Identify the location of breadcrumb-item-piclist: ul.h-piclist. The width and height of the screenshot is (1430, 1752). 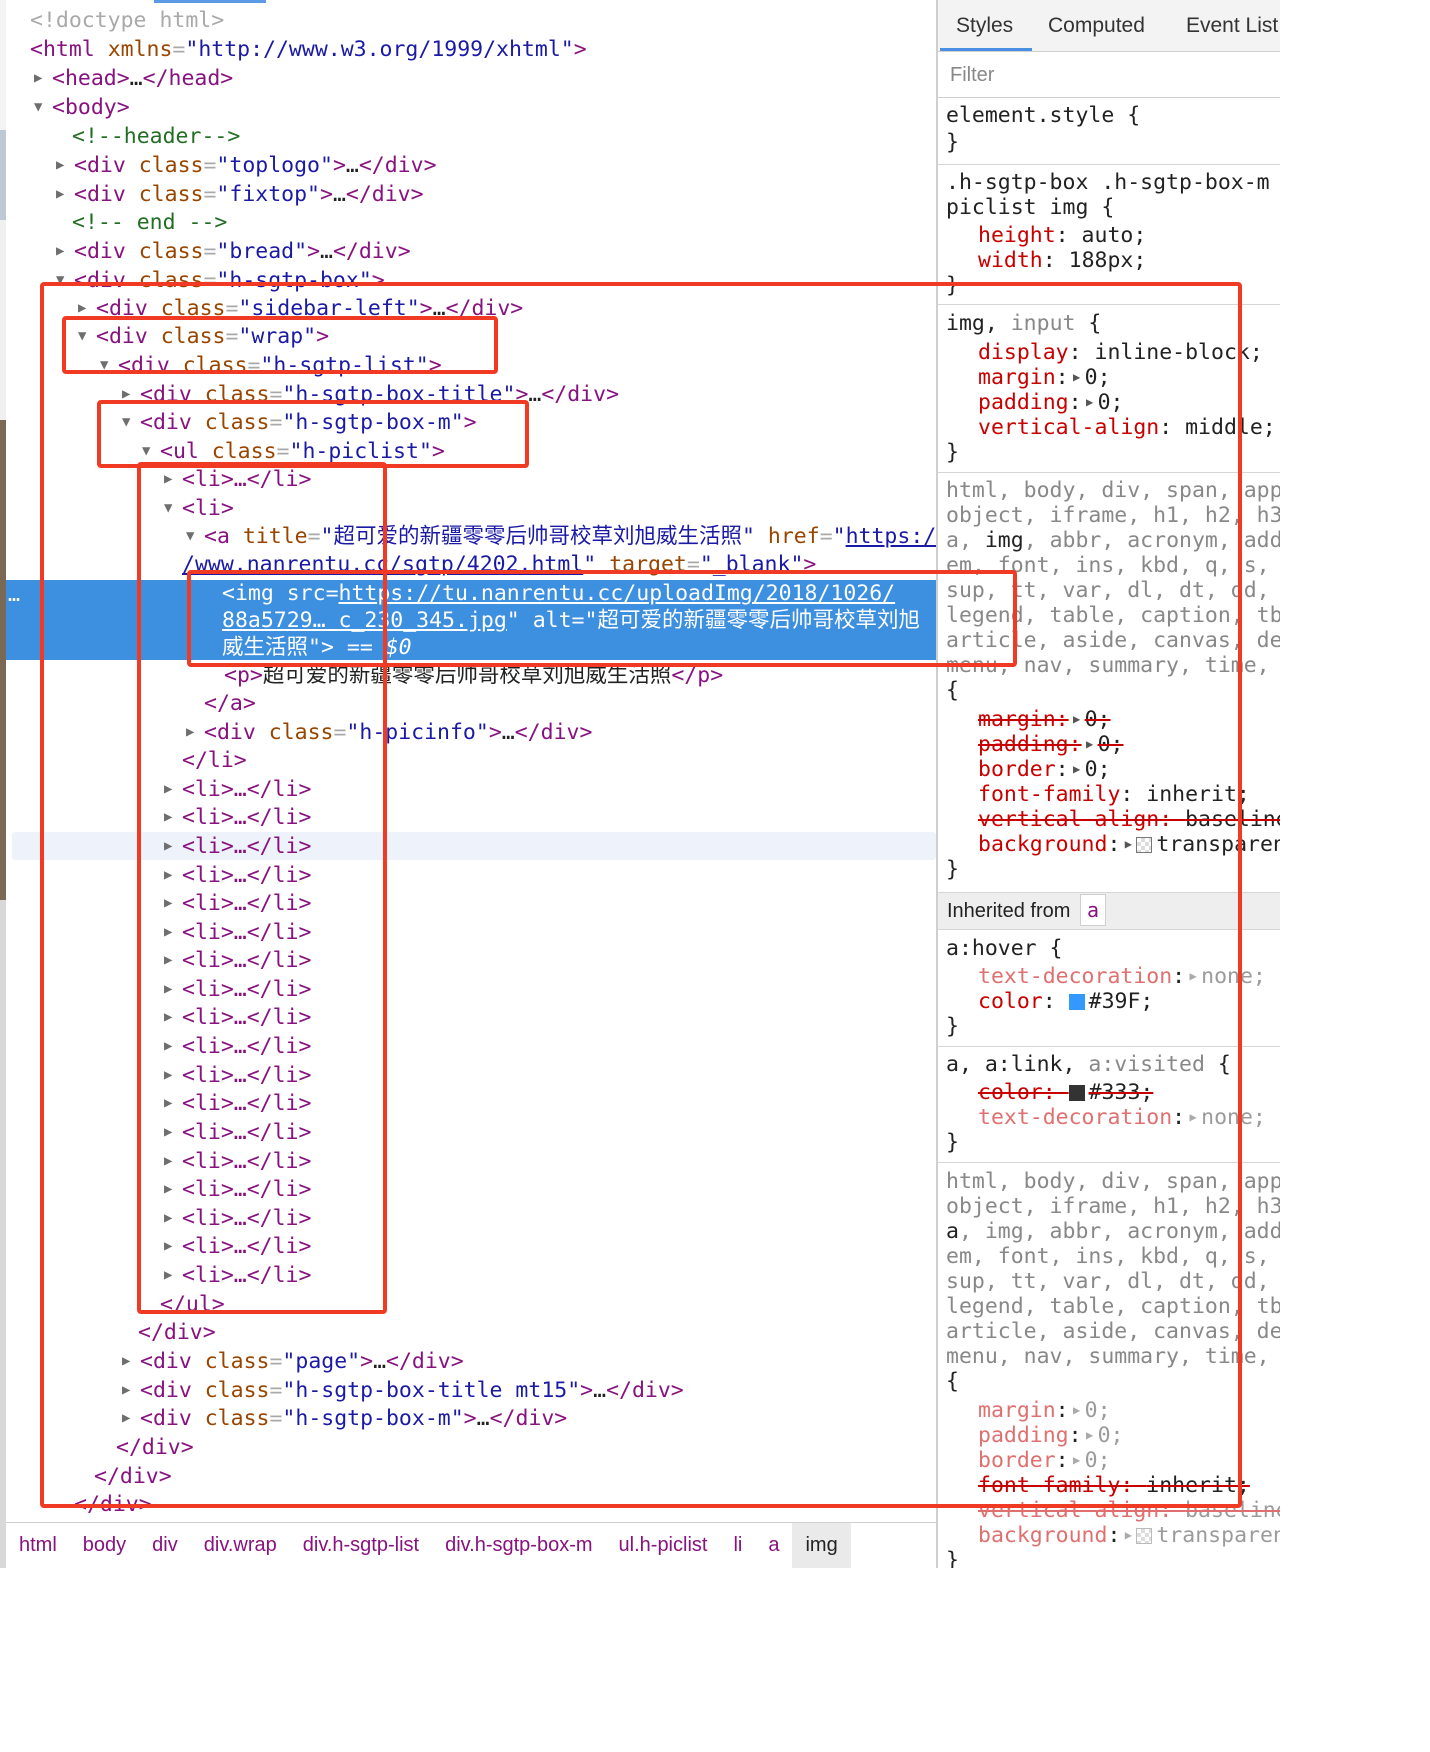
(663, 1545).